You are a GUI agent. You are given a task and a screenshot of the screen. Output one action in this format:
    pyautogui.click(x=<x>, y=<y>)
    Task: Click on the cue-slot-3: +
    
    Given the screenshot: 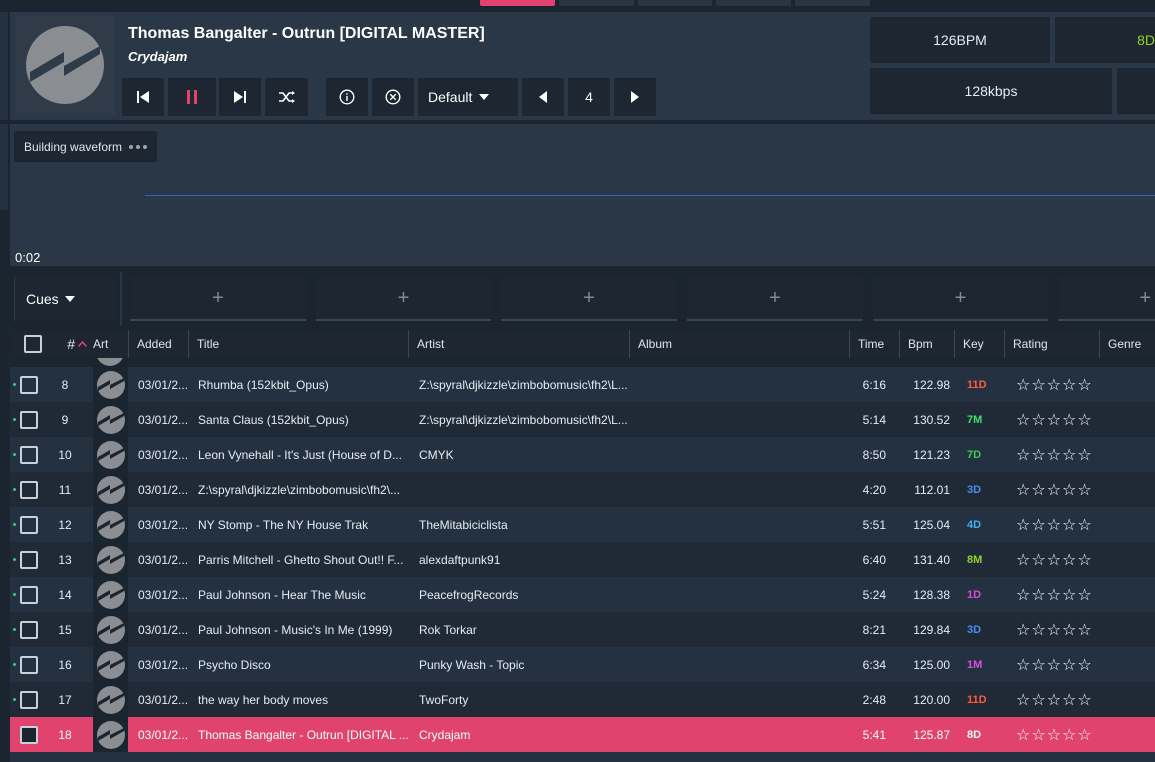 What is the action you would take?
    pyautogui.click(x=589, y=299)
    